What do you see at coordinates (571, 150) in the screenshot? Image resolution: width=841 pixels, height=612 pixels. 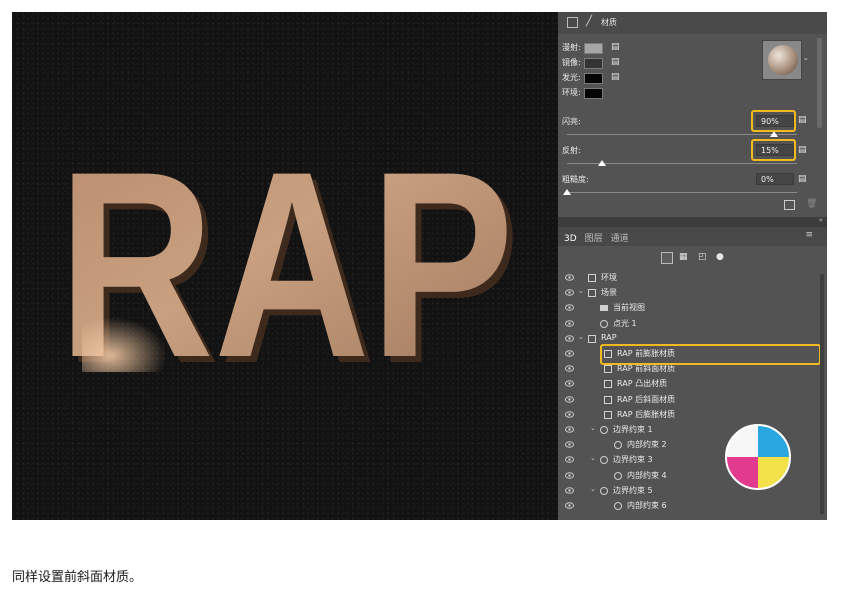 I see `reflection-label: 反射:` at bounding box center [571, 150].